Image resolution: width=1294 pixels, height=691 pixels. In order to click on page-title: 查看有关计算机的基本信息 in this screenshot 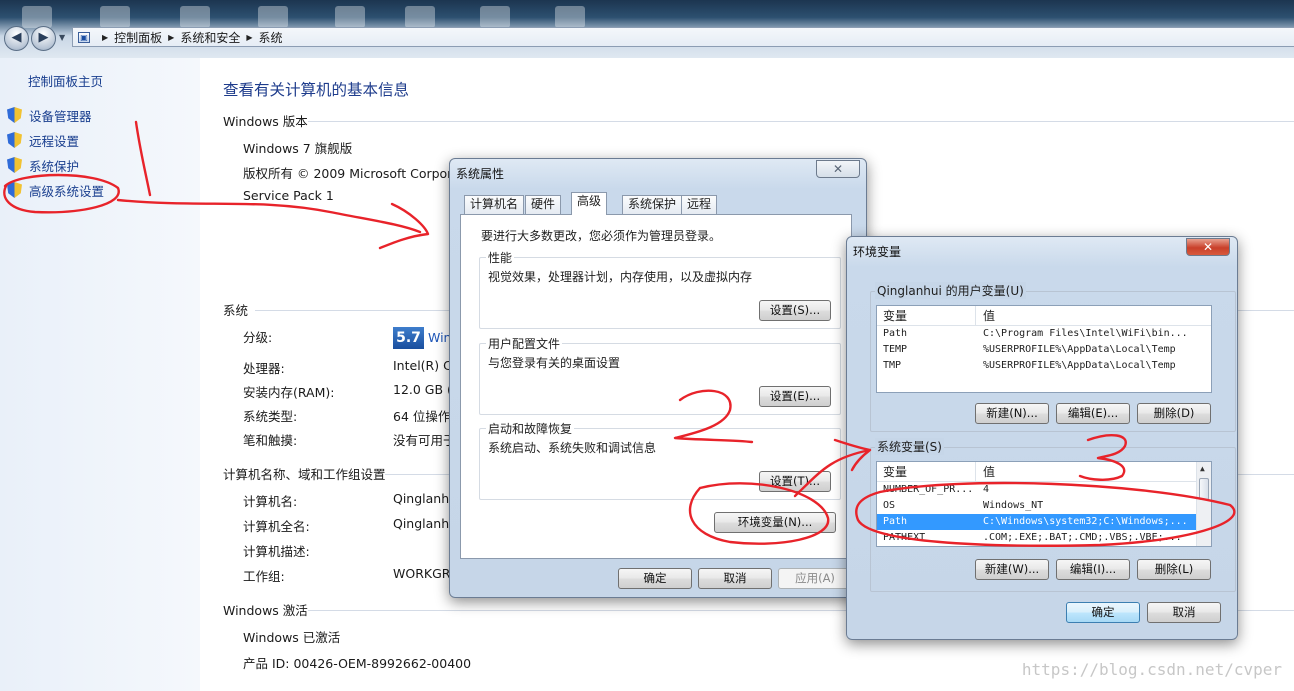, I will do `click(316, 90)`.